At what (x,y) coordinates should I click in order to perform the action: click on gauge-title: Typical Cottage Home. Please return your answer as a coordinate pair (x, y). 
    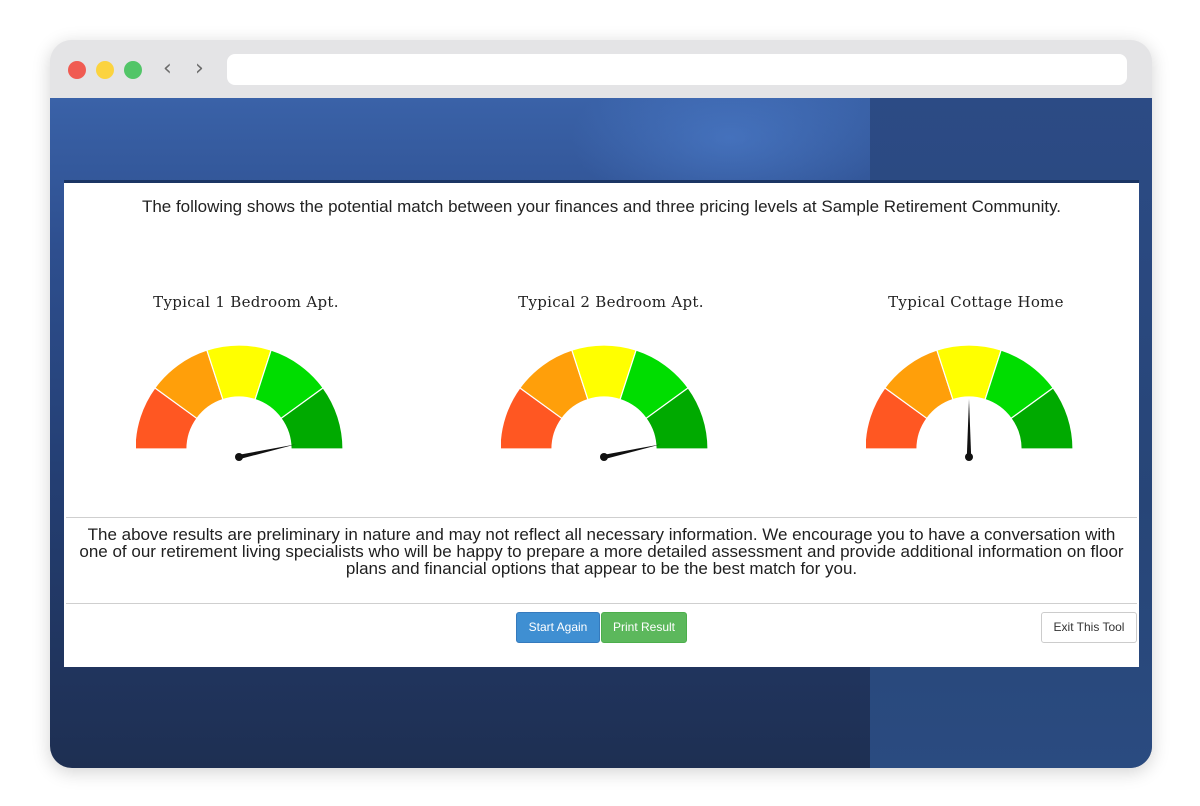
    Looking at the image, I should click on (976, 302).